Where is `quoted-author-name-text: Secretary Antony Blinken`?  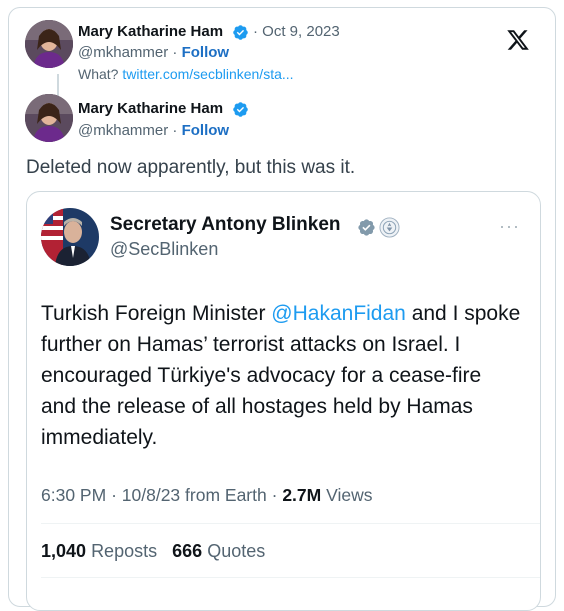
quoted-author-name-text: Secretary Antony Blinken is located at coordinates (225, 224).